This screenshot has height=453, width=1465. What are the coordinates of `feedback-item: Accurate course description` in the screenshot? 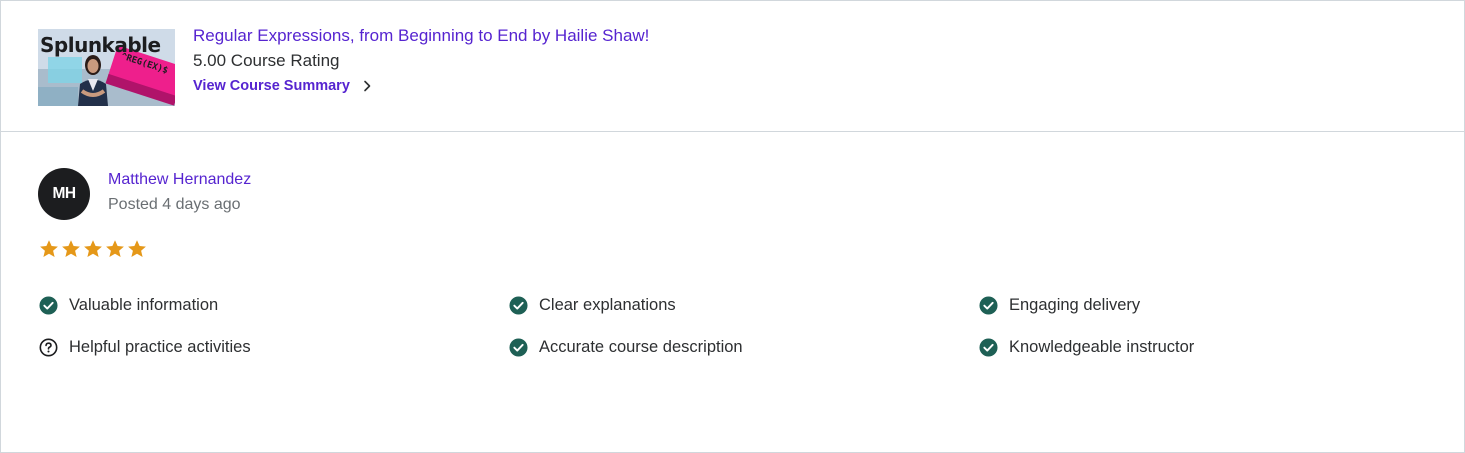 It's located at (626, 347).